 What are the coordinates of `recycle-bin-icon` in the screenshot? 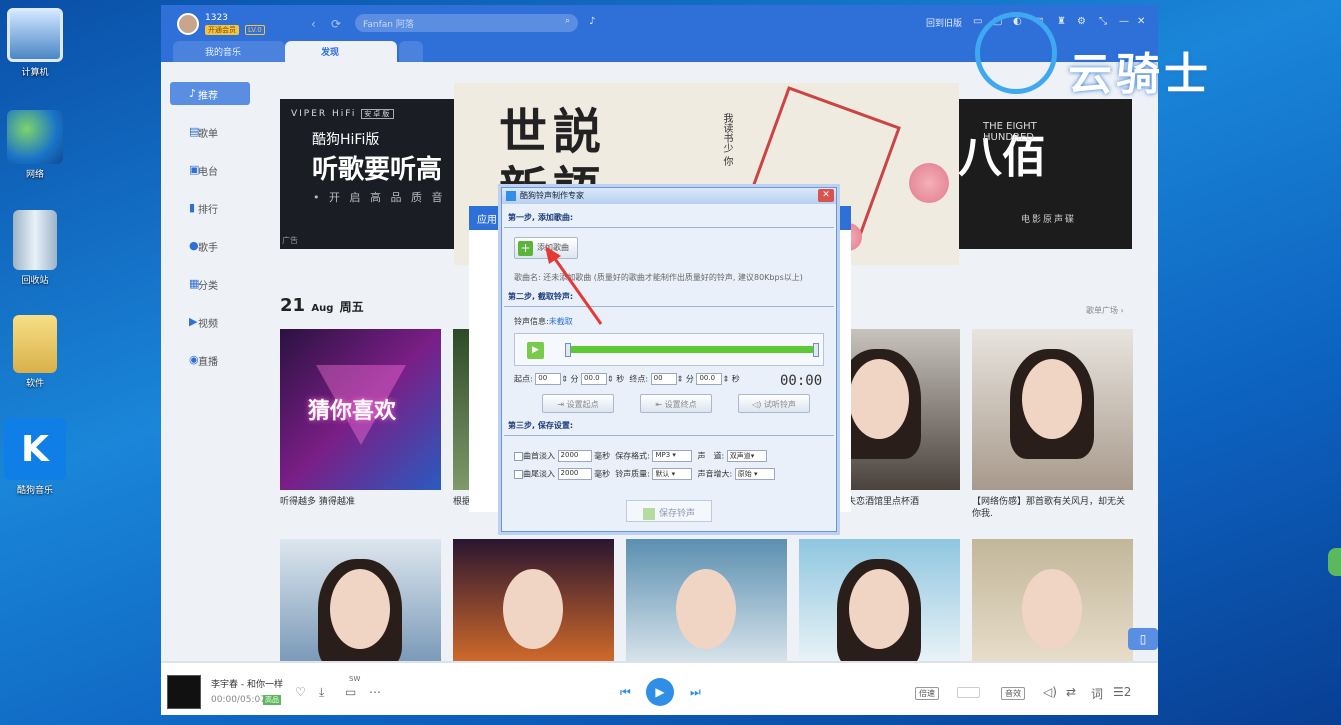 It's located at (35, 240).